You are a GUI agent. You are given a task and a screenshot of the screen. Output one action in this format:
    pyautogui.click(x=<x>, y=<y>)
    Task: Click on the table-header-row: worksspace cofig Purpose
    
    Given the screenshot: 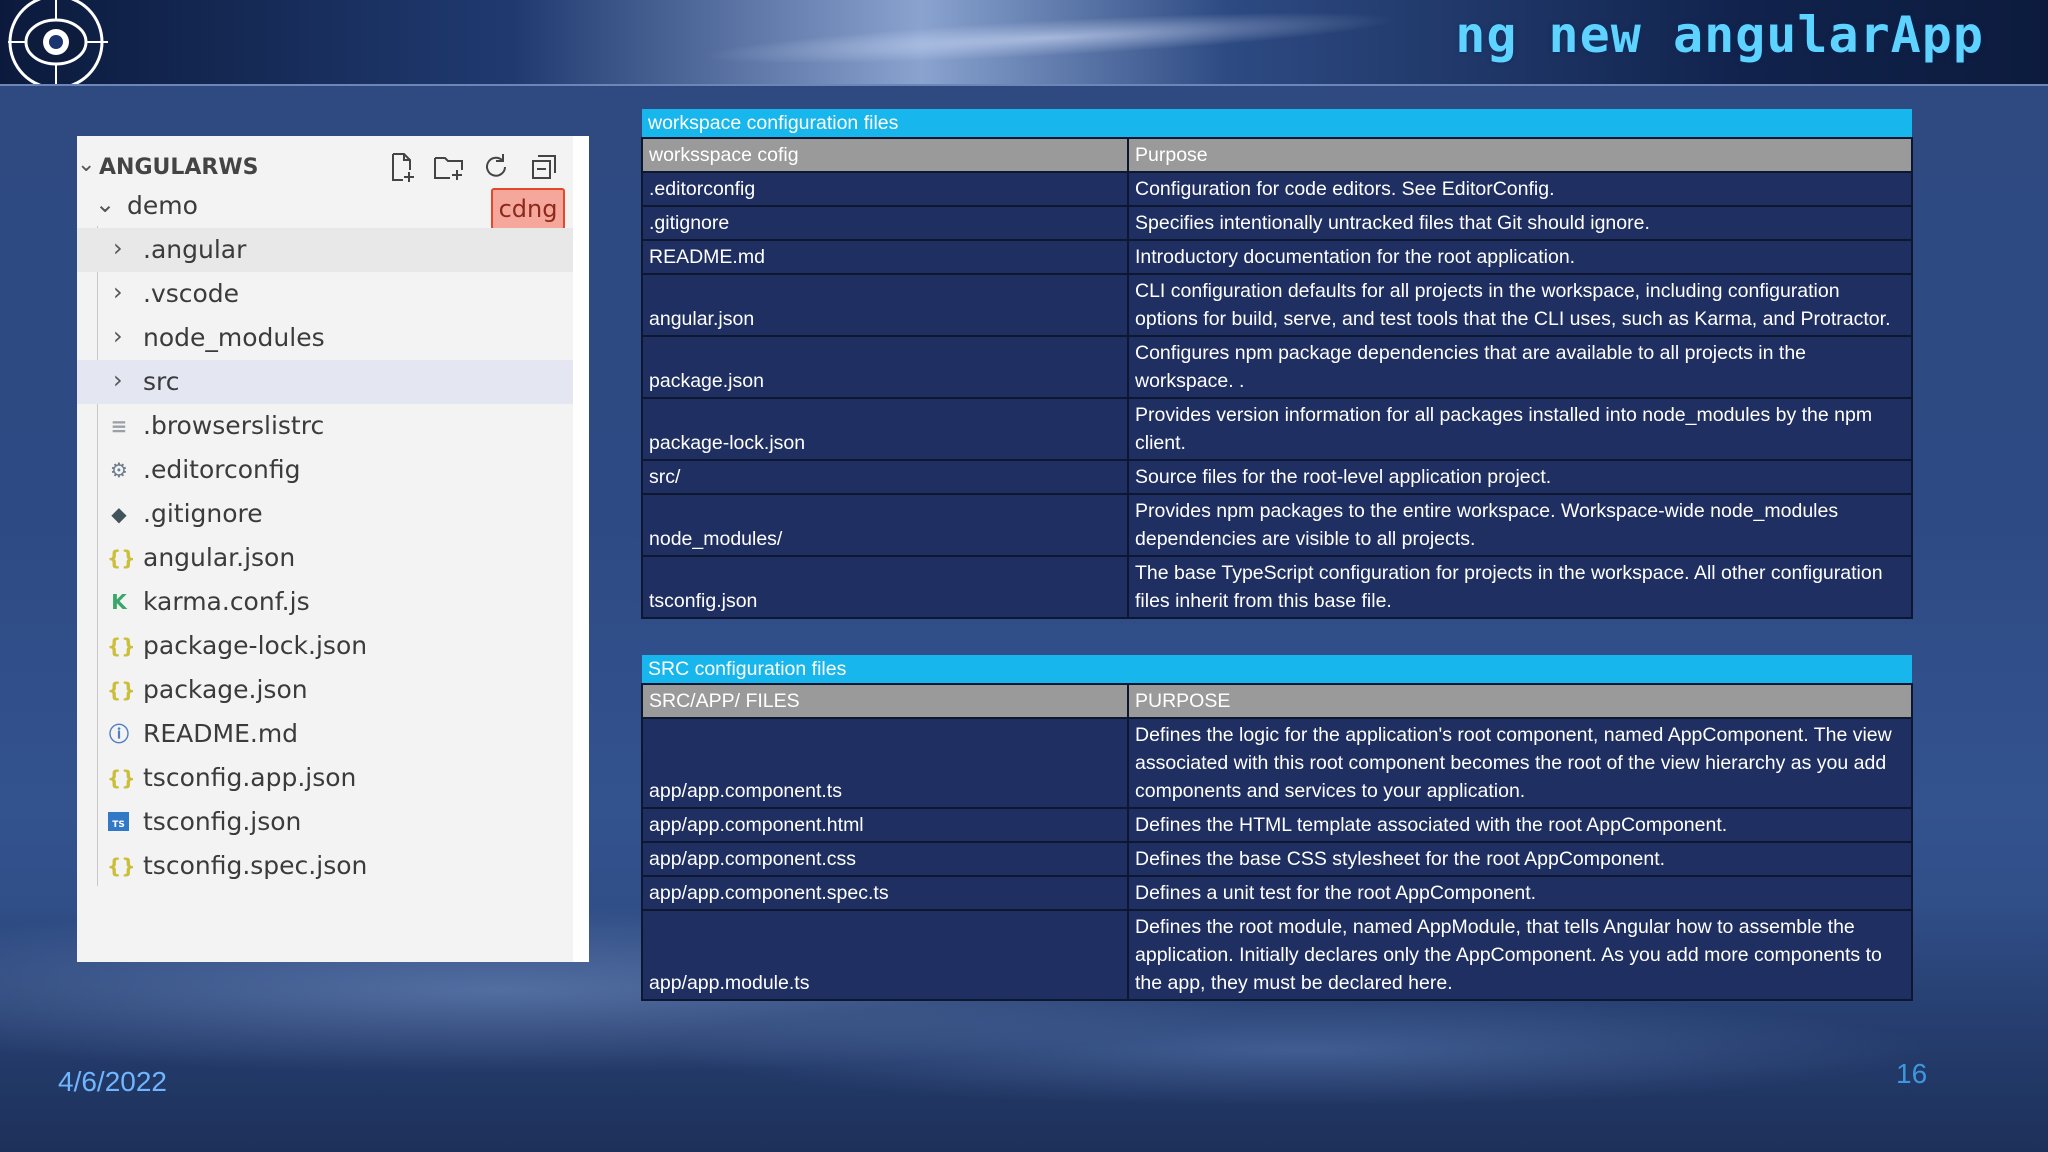 What is the action you would take?
    pyautogui.click(x=1277, y=155)
    